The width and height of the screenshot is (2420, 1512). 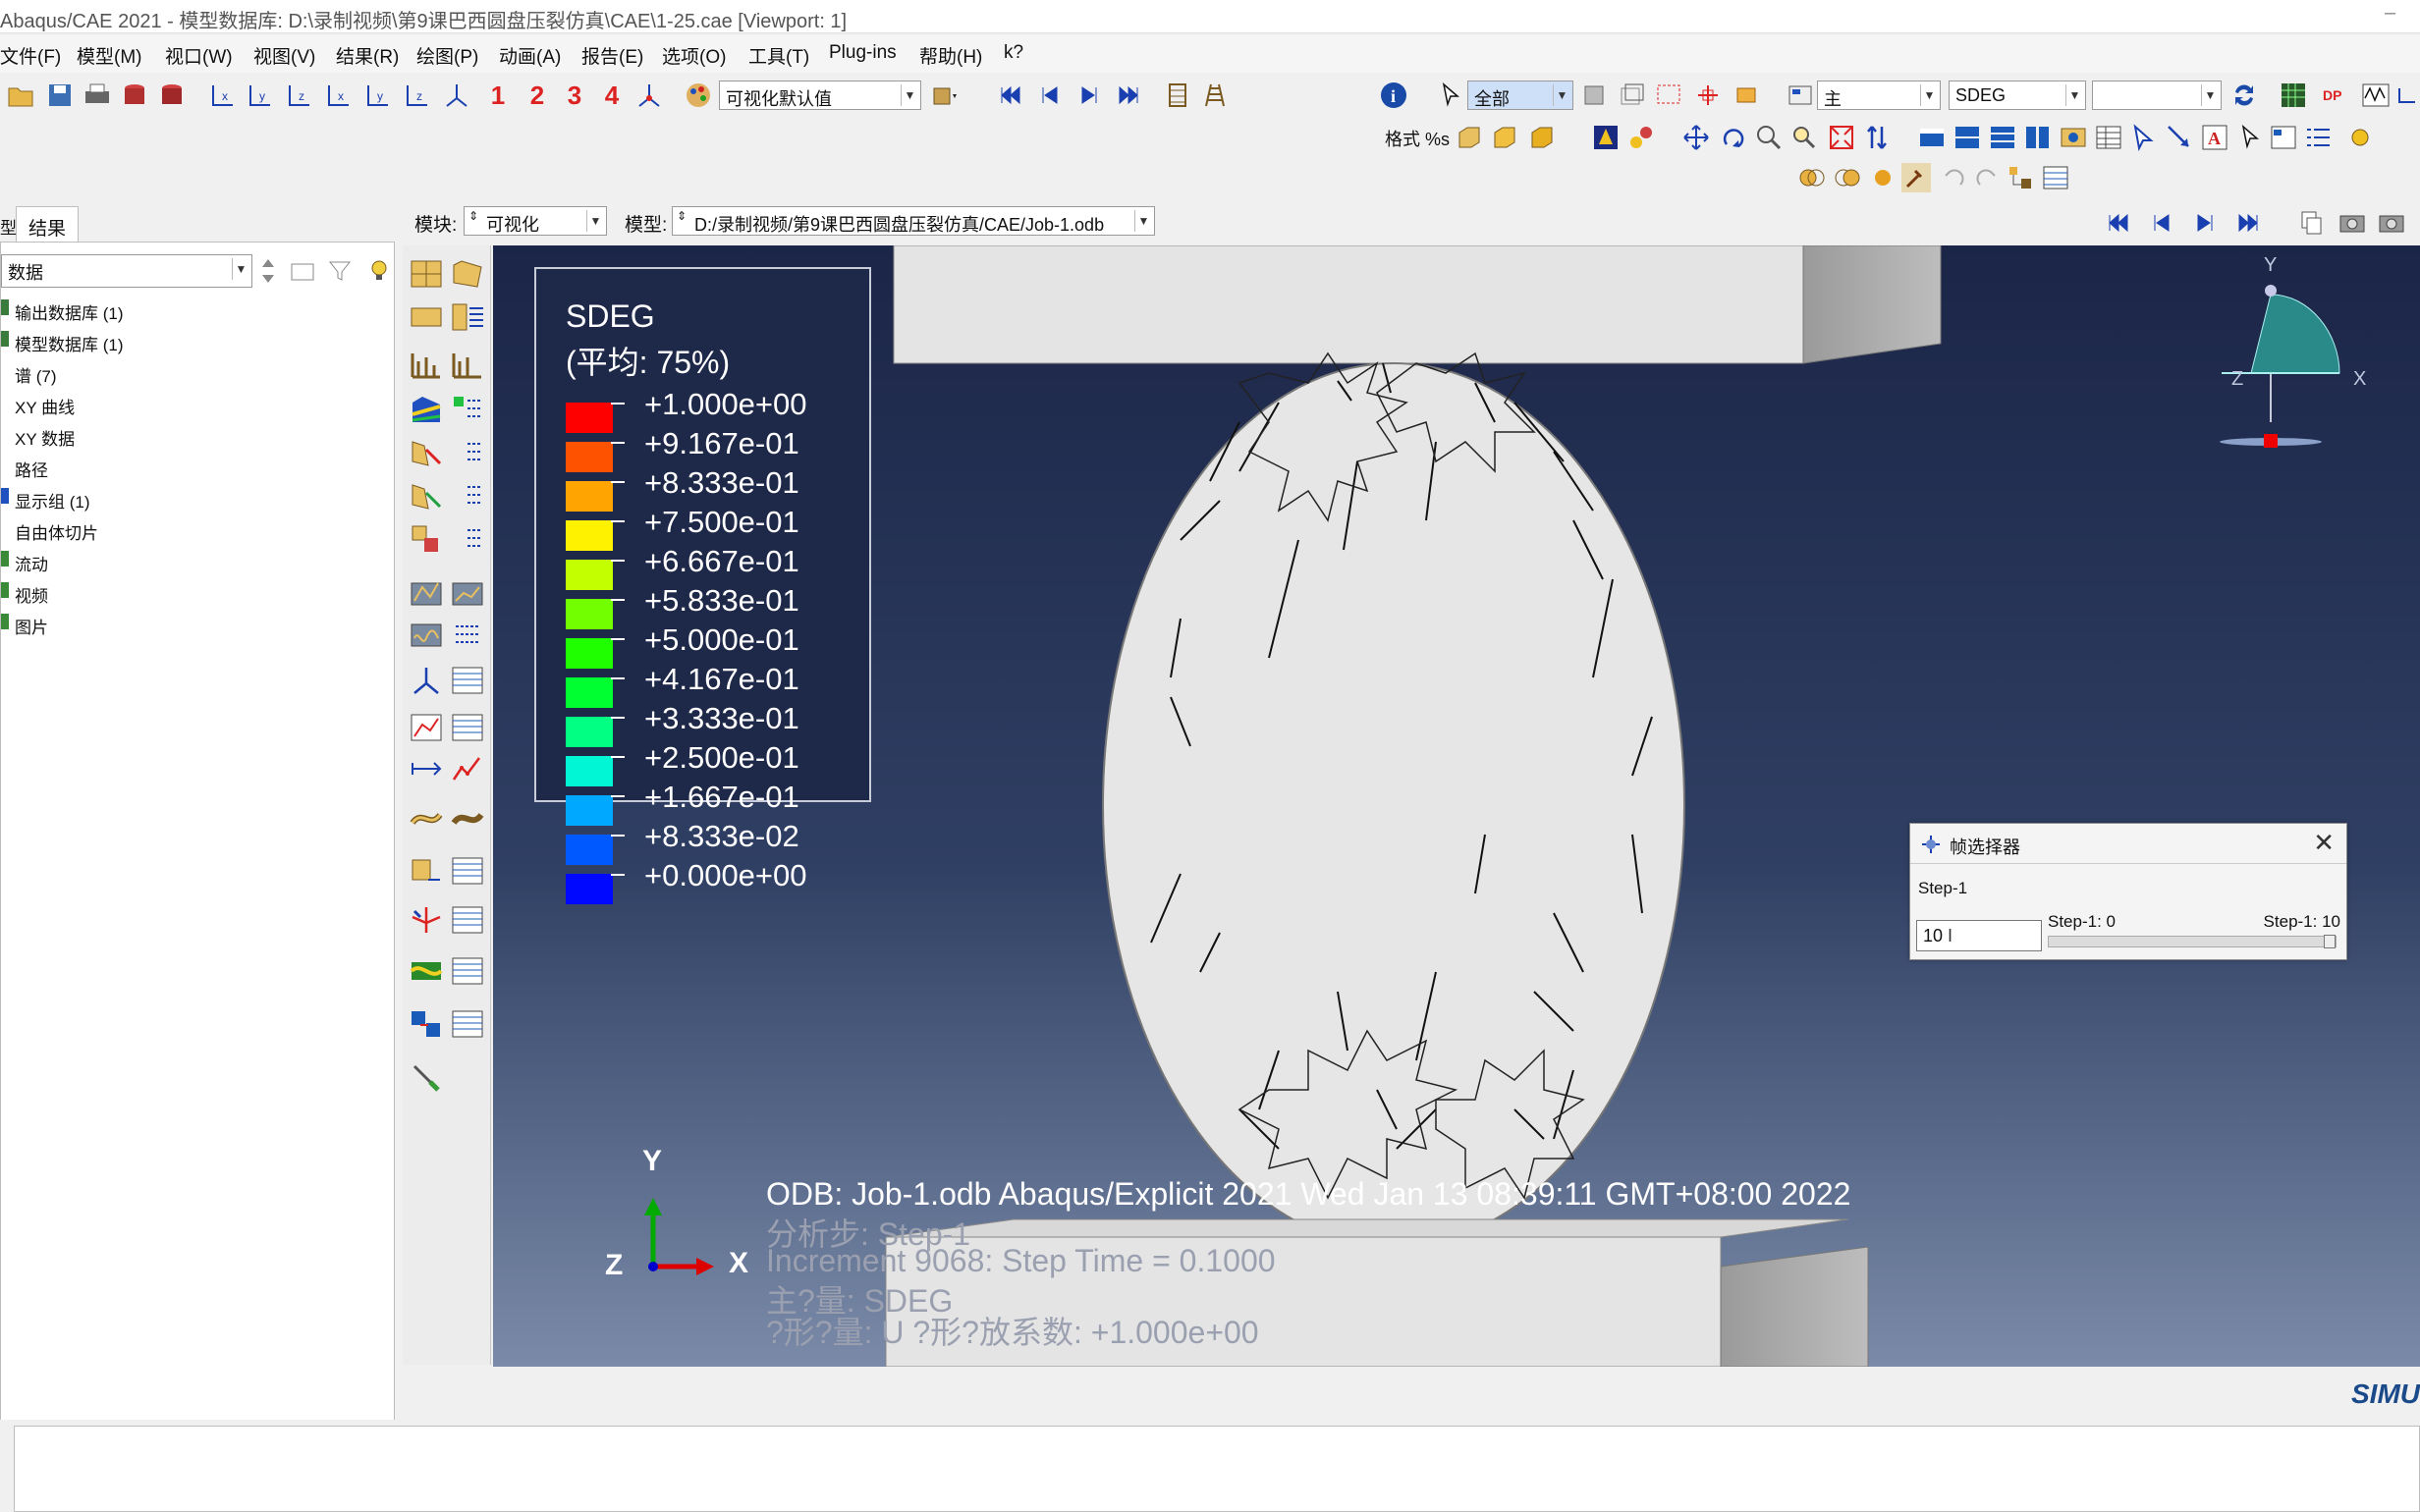 What do you see at coordinates (2360, 137) in the screenshot?
I see `sun-icon` at bounding box center [2360, 137].